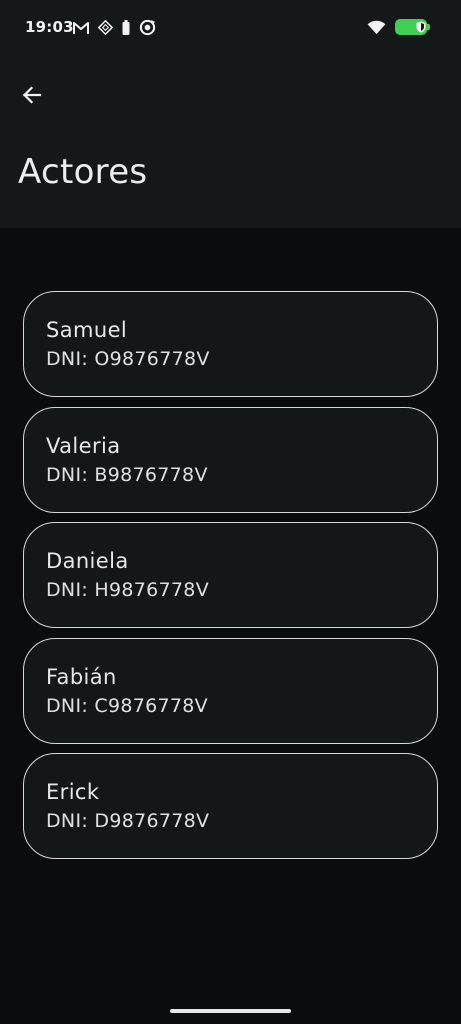  I want to click on home-indicator, so click(230, 1011).